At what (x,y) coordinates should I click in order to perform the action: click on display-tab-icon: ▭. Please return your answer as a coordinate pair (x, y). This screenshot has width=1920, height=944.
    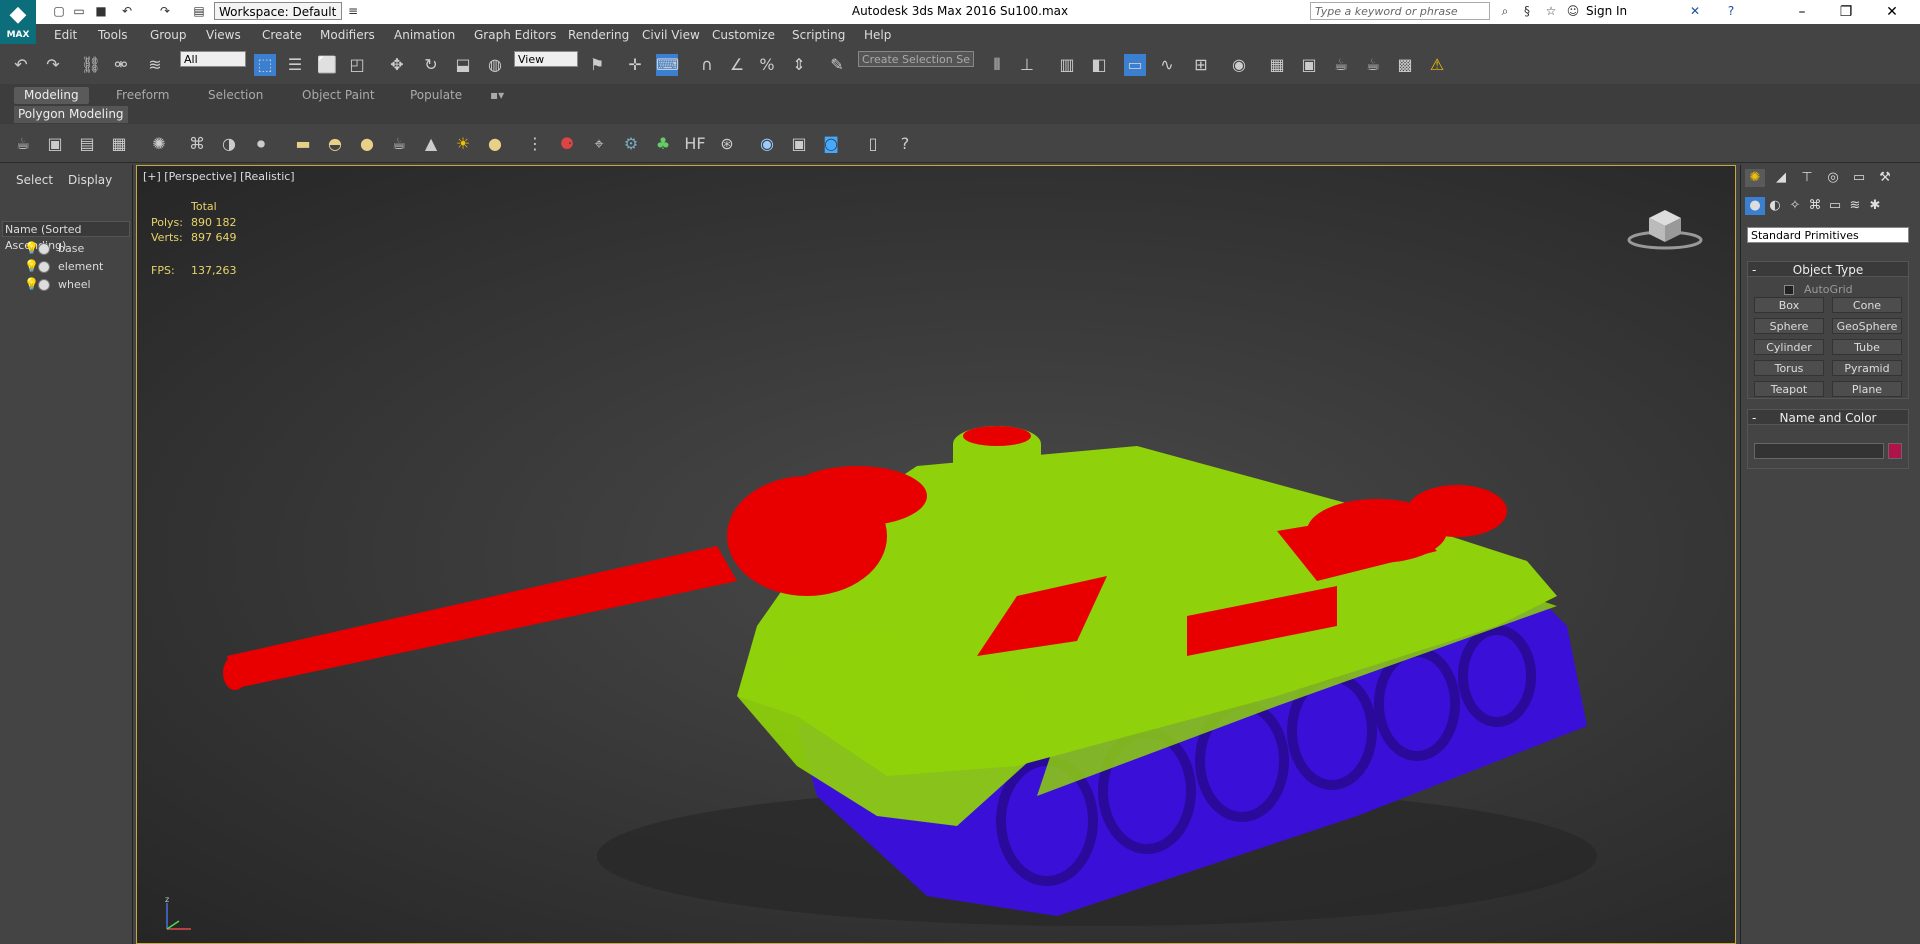
    Looking at the image, I should click on (1859, 178).